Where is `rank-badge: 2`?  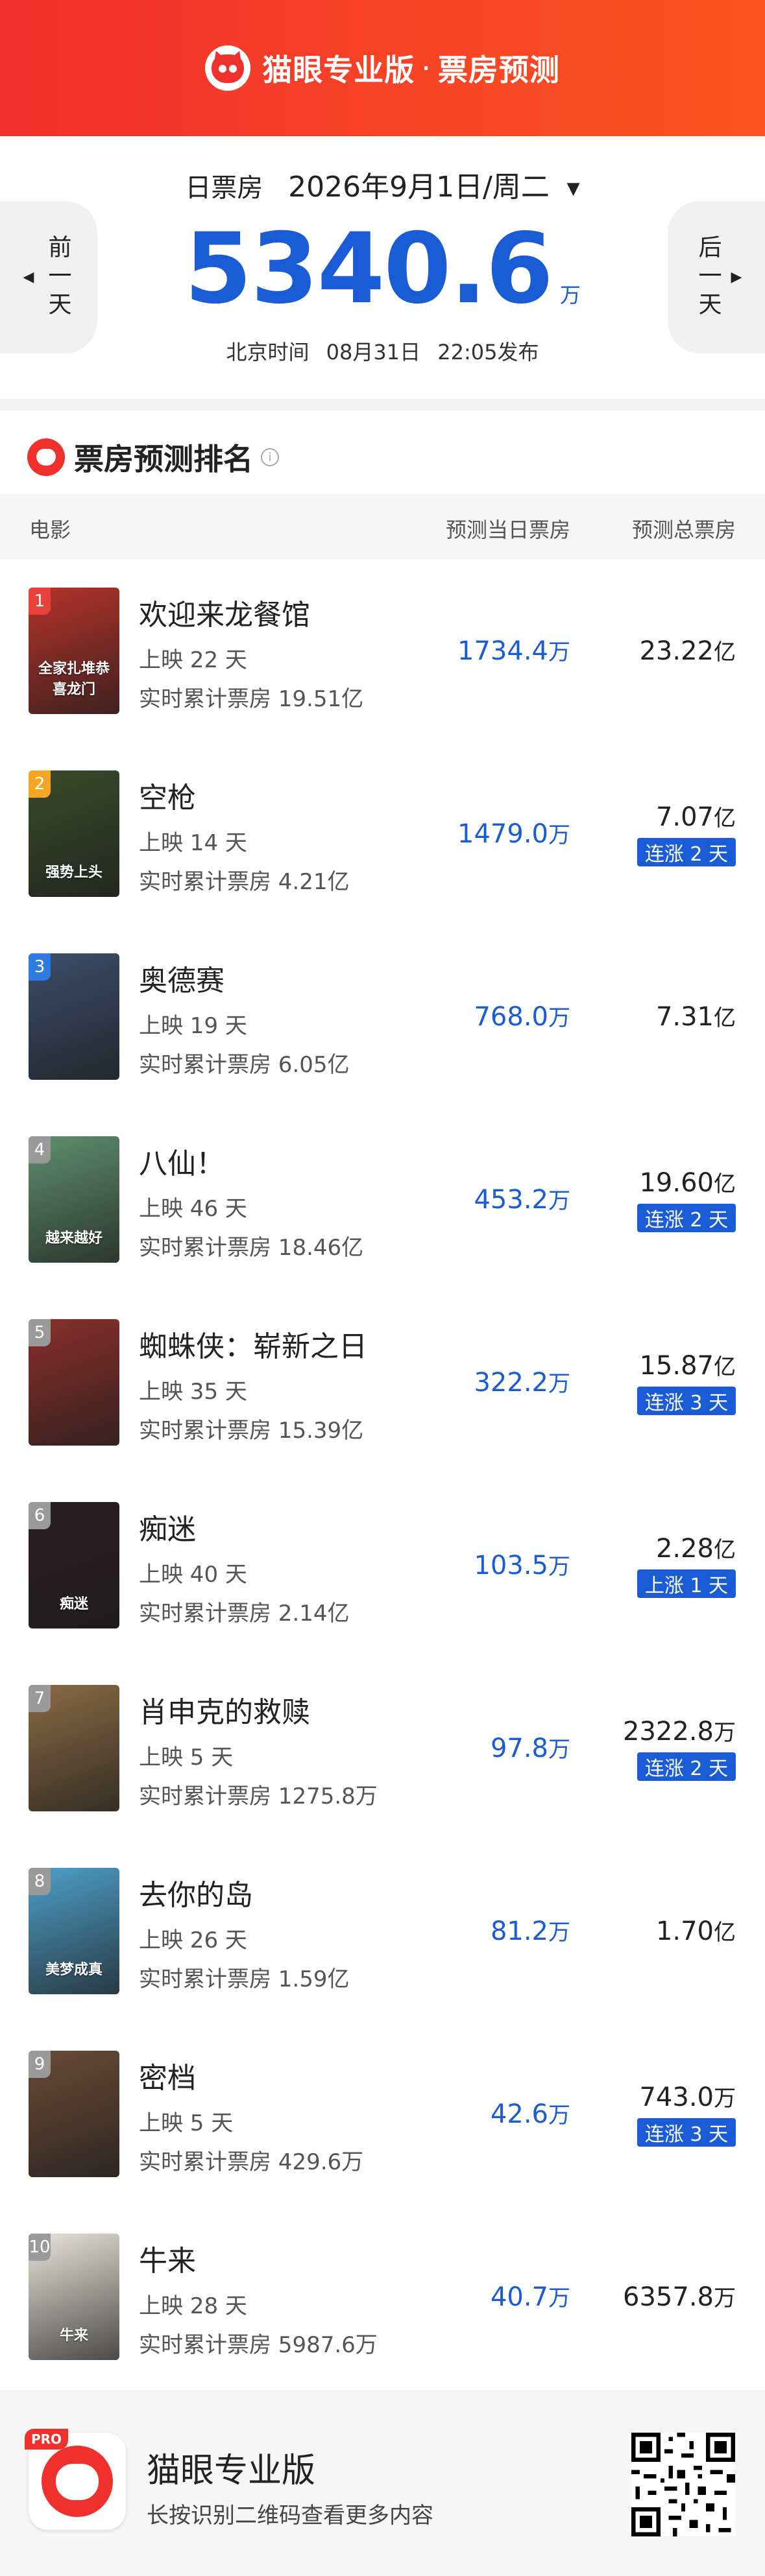
rank-badge: 2 is located at coordinates (40, 784).